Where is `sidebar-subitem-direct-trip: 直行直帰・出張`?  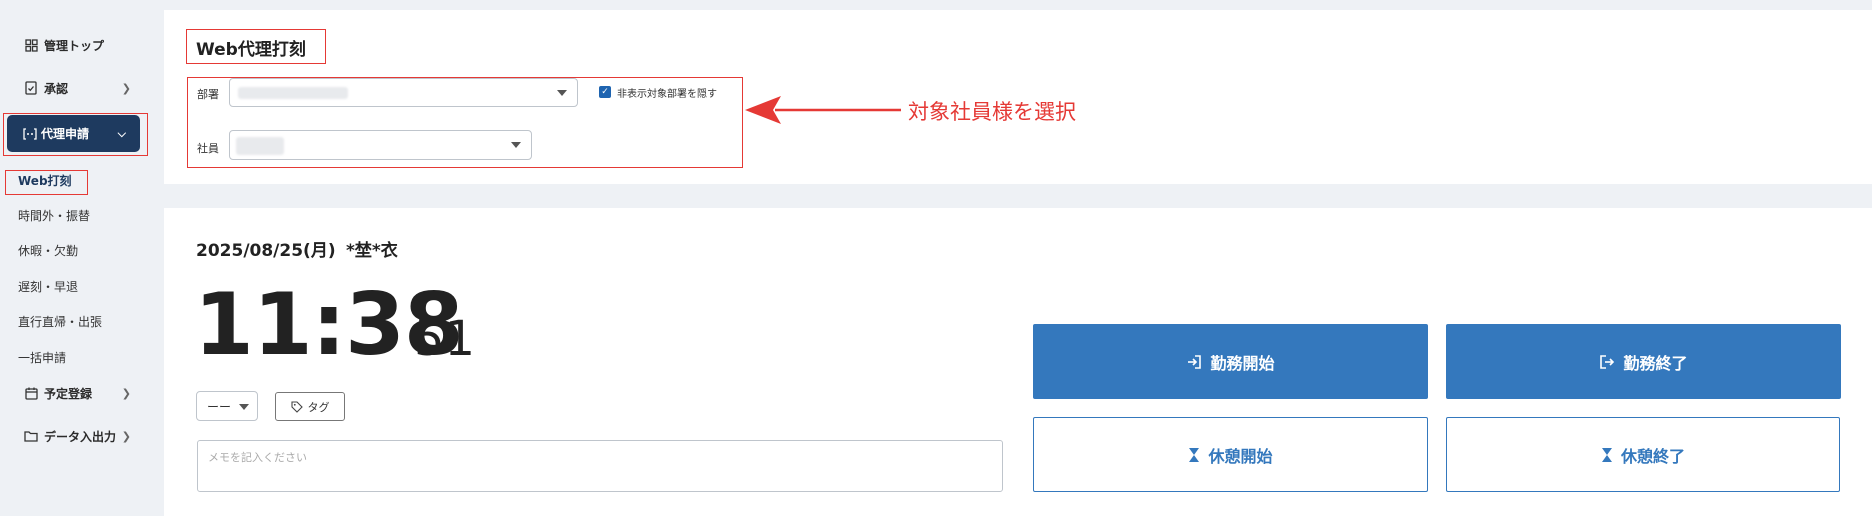 sidebar-subitem-direct-trip: 直行直帰・出張 is located at coordinates (60, 321).